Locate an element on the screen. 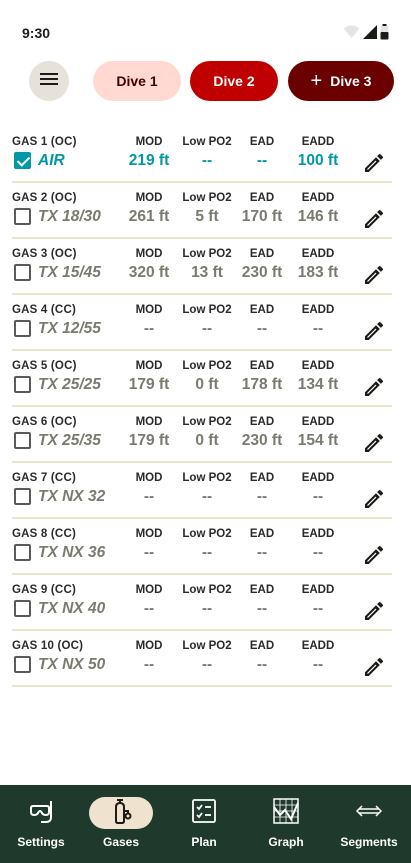  gas-title: GAS 4 (CC) is located at coordinates (44, 310).